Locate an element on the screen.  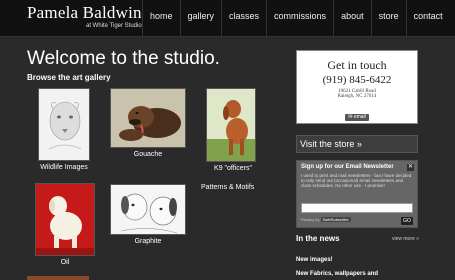
gallery-heading: Browse the art gallery is located at coordinates (69, 77).